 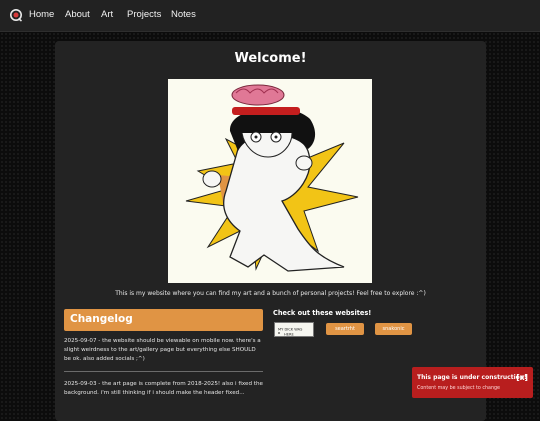 I want to click on websites-heading: Check out these websites!, so click(x=322, y=313).